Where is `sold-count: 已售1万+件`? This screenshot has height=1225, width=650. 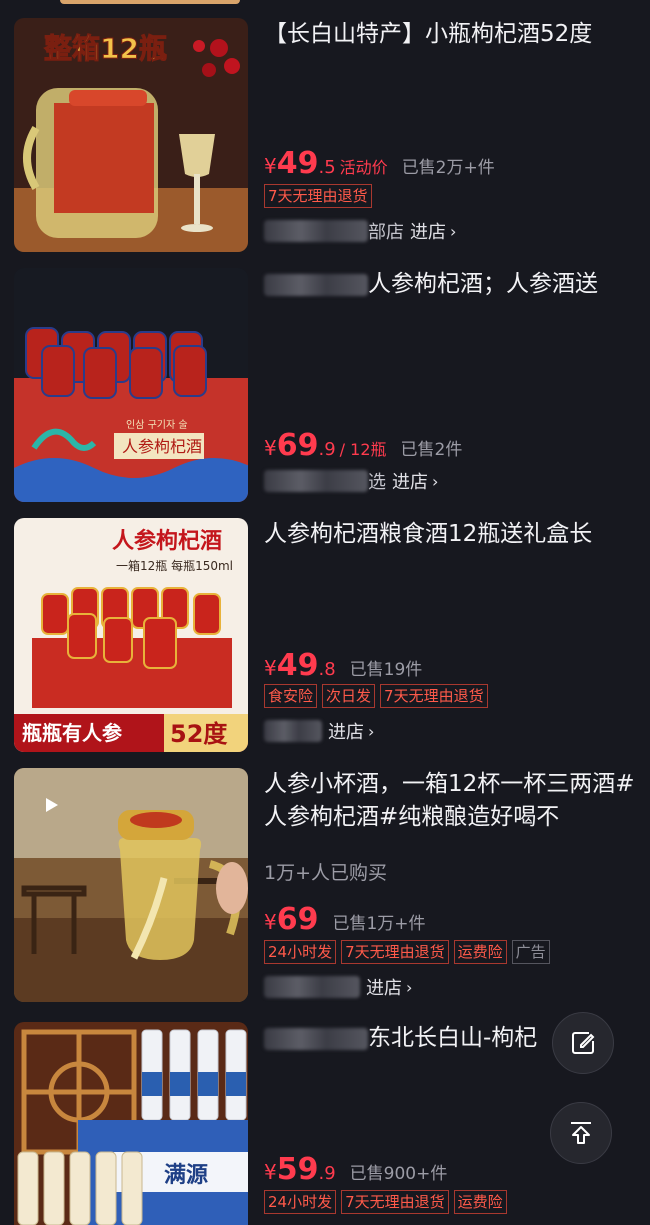
sold-count: 已售1万+件 is located at coordinates (379, 924).